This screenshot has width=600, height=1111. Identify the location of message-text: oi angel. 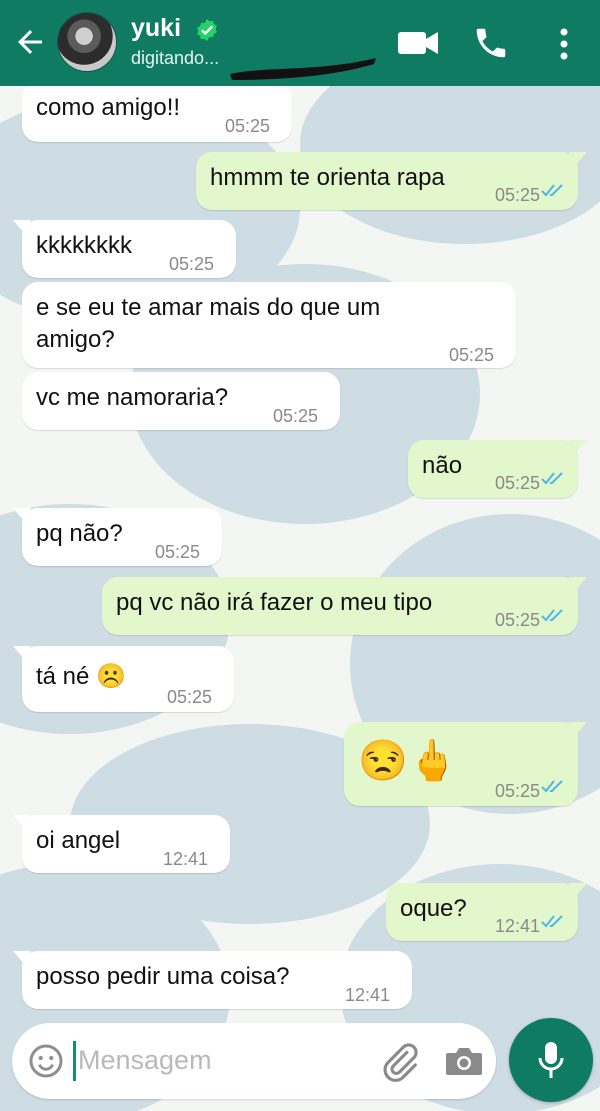
(78, 840).